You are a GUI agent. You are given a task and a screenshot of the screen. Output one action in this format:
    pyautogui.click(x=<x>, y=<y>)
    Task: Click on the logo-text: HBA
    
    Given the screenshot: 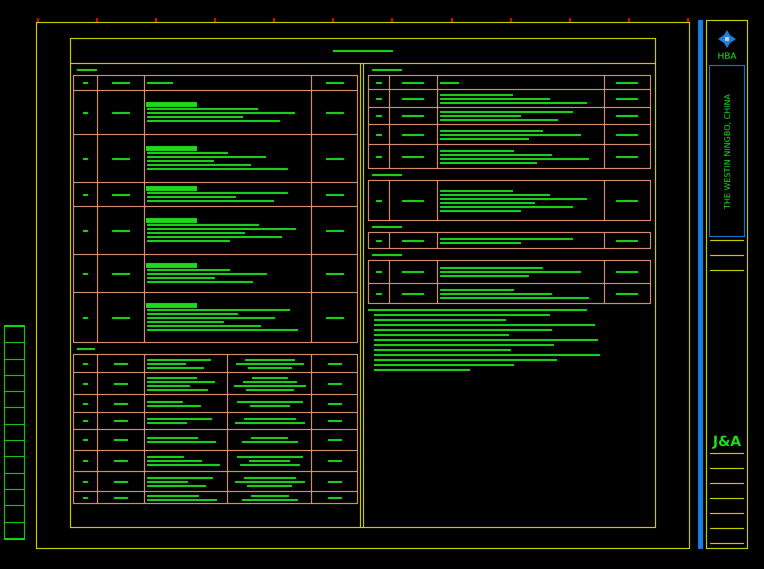 What is the action you would take?
    pyautogui.click(x=727, y=57)
    